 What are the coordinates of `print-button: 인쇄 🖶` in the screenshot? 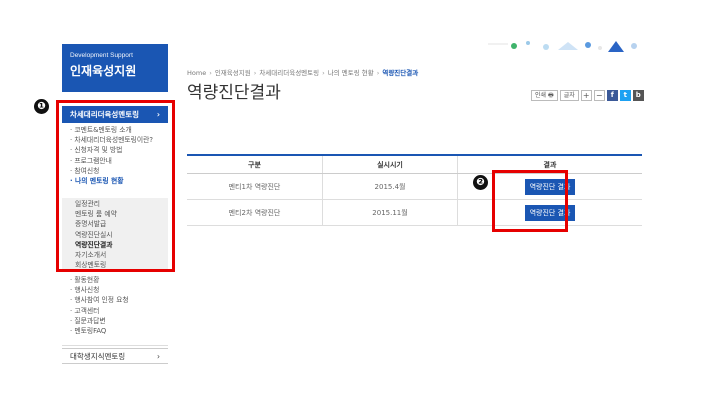 It's located at (544, 95).